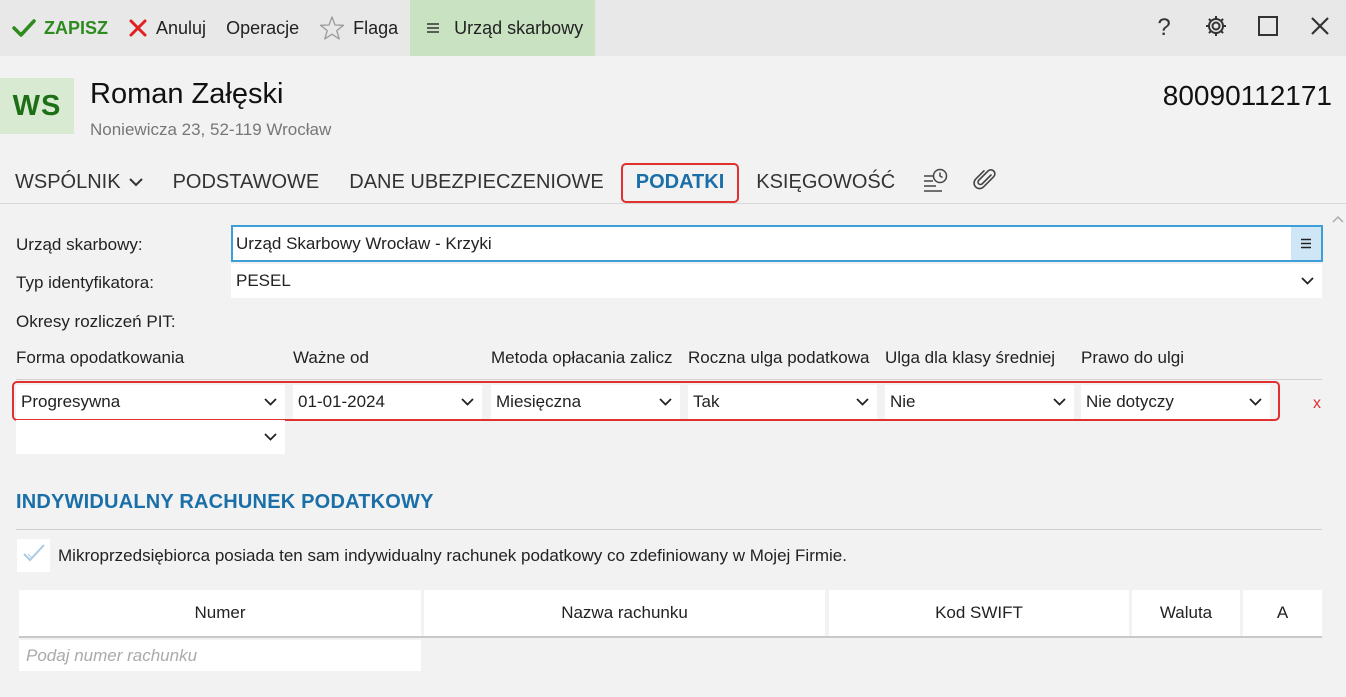 The image size is (1346, 697). I want to click on gear-icon, so click(1216, 28).